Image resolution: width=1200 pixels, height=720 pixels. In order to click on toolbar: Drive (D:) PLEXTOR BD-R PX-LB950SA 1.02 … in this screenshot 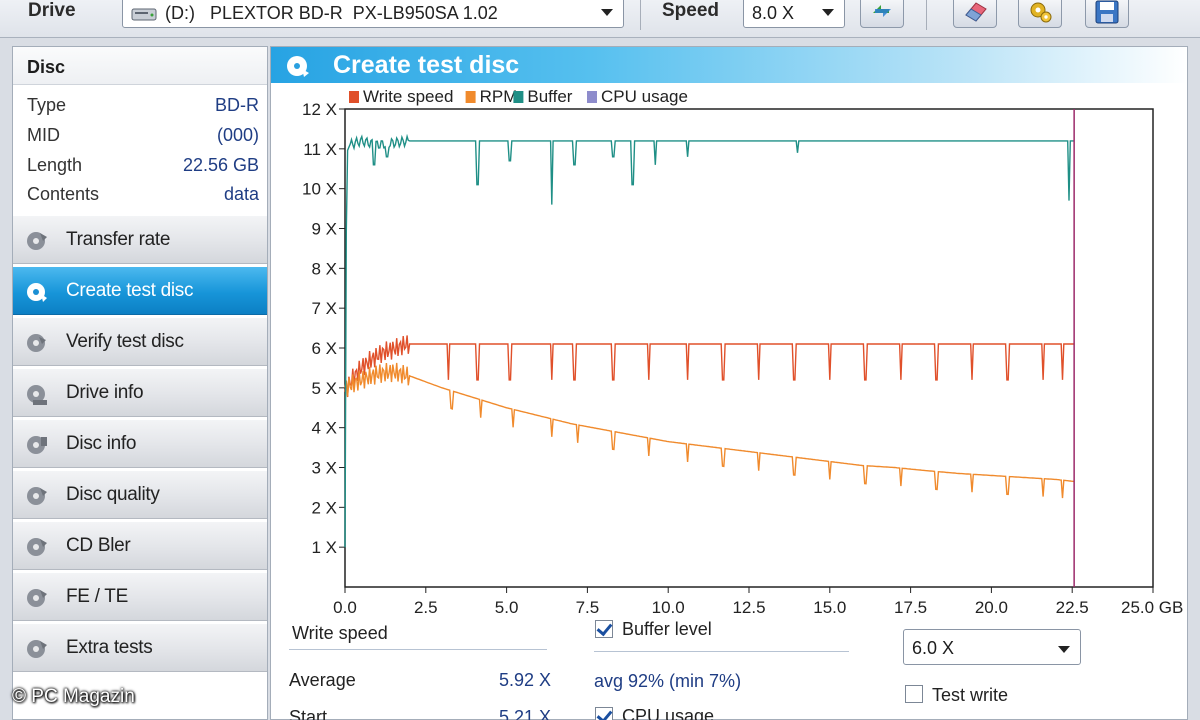, I will do `click(600, 19)`.